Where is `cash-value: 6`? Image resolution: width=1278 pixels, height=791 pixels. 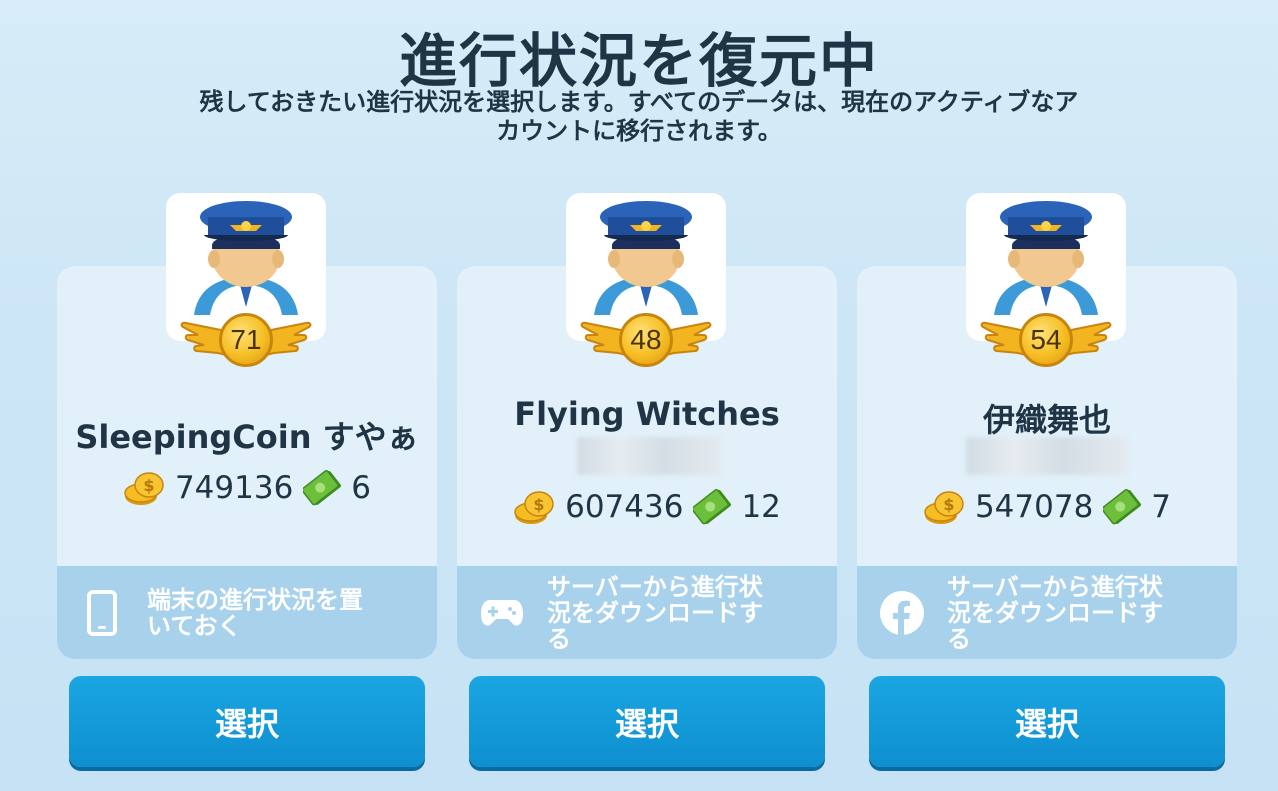
cash-value: 6 is located at coordinates (361, 488).